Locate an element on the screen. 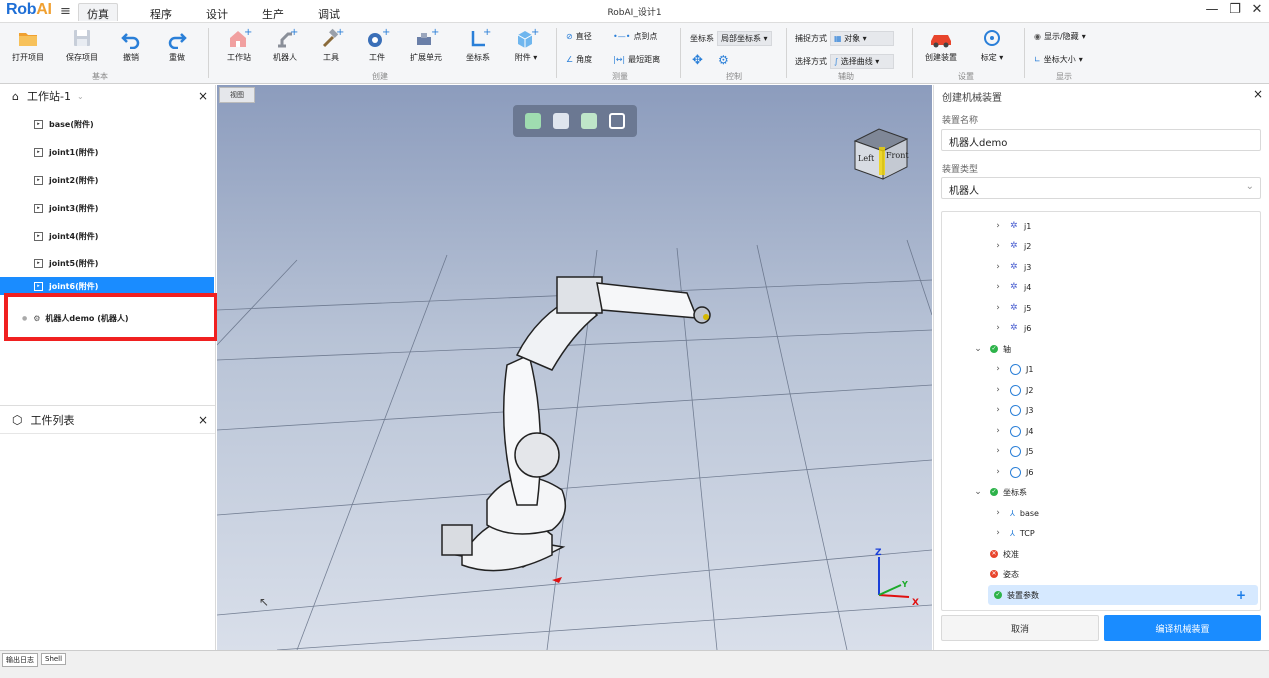 Image resolution: width=1269 pixels, height=678 pixels. tree-item-base: ▸ base(附件) is located at coordinates (107, 124).